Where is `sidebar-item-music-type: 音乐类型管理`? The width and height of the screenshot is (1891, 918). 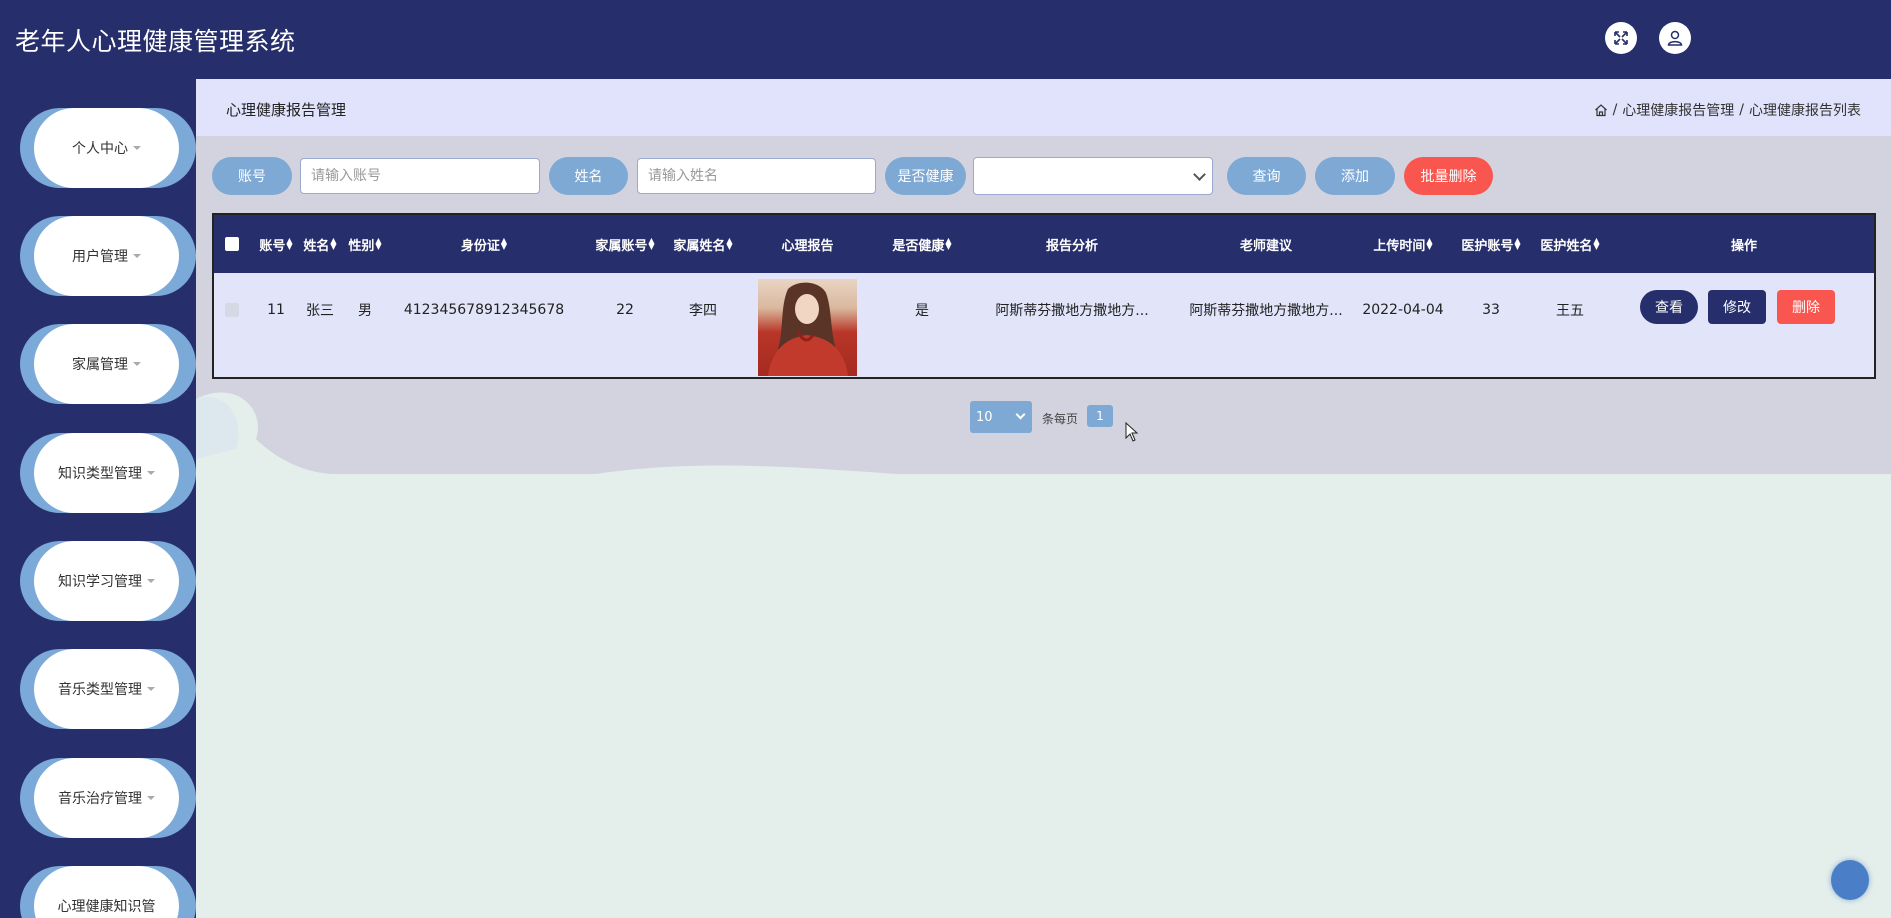
sidebar-item-music-type: 音乐类型管理 is located at coordinates (108, 689).